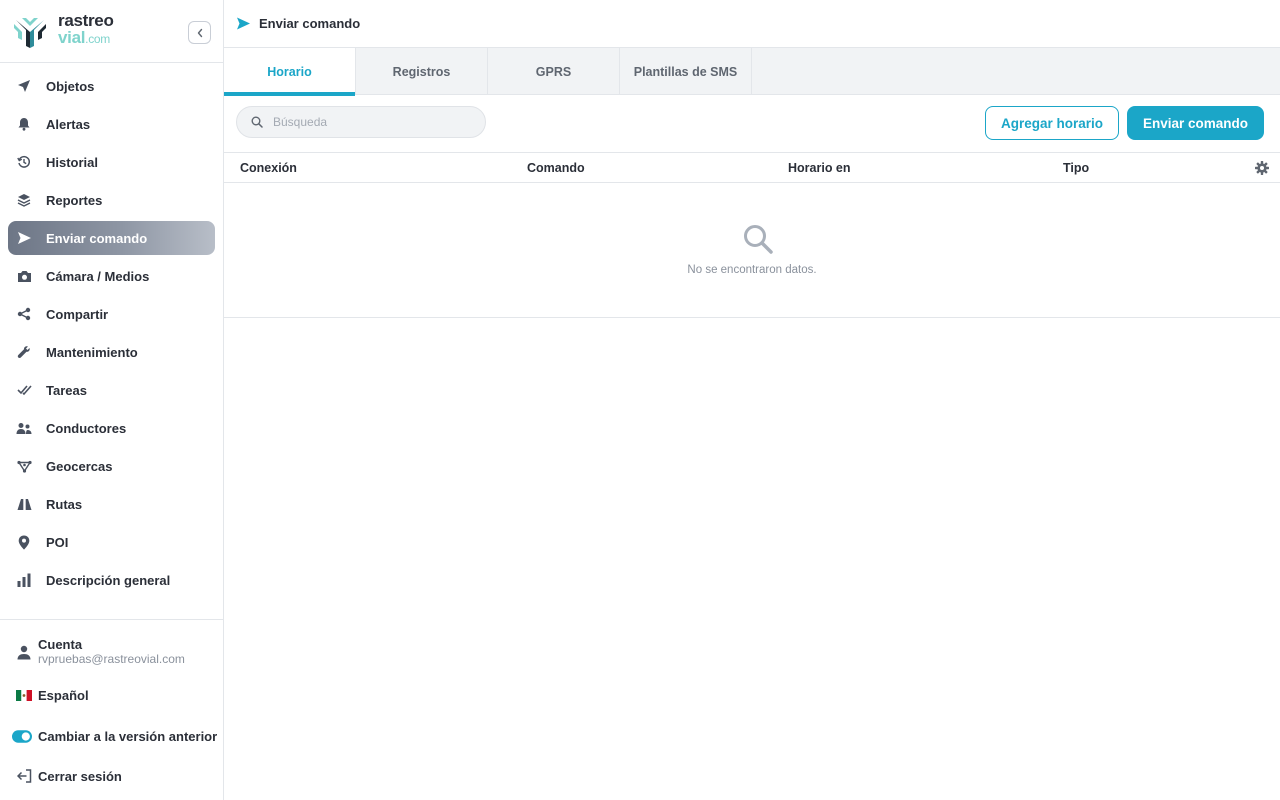 This screenshot has width=1280, height=800. What do you see at coordinates (72, 162) in the screenshot?
I see `sidebar-item-label: Historial` at bounding box center [72, 162].